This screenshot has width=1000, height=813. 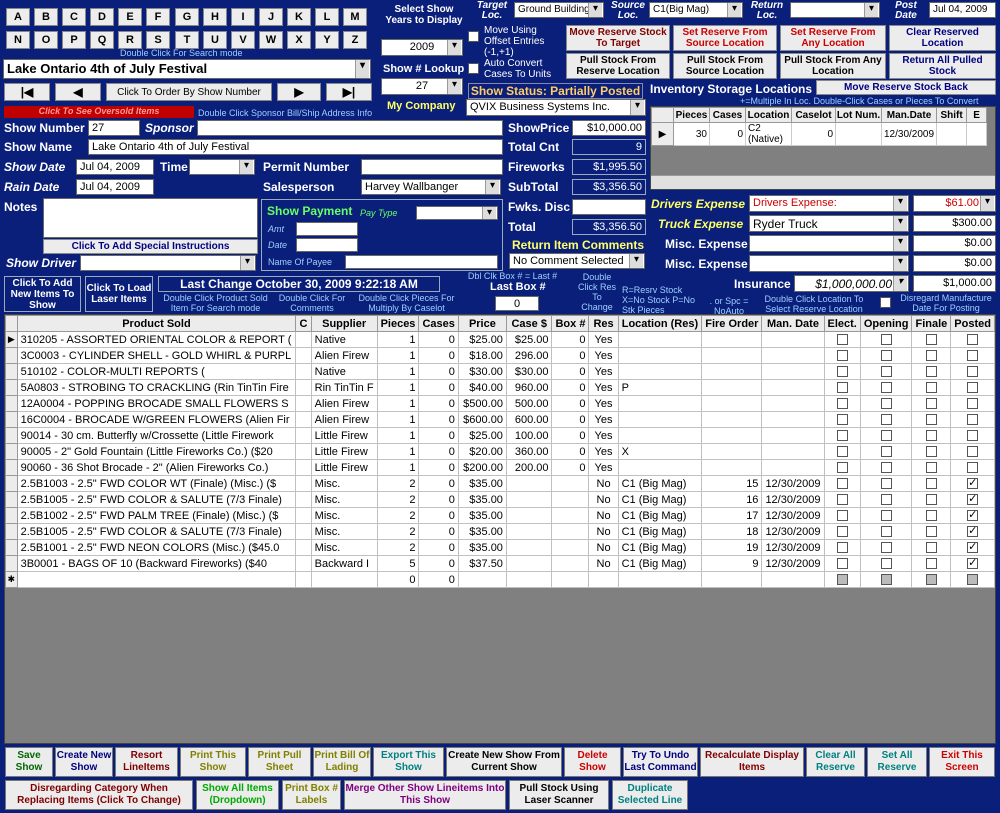 I want to click on grid-cell-pr: $200.00, so click(x=482, y=467).